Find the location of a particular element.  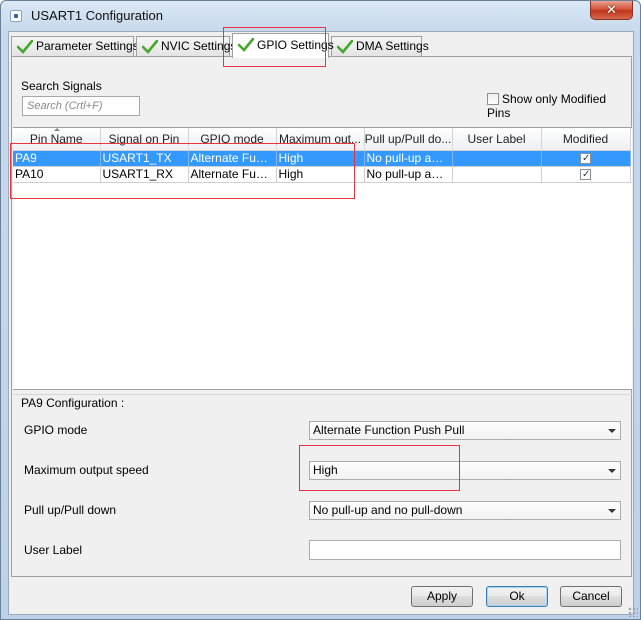

column-header-pin-name: Pin Name is located at coordinates (57, 139).